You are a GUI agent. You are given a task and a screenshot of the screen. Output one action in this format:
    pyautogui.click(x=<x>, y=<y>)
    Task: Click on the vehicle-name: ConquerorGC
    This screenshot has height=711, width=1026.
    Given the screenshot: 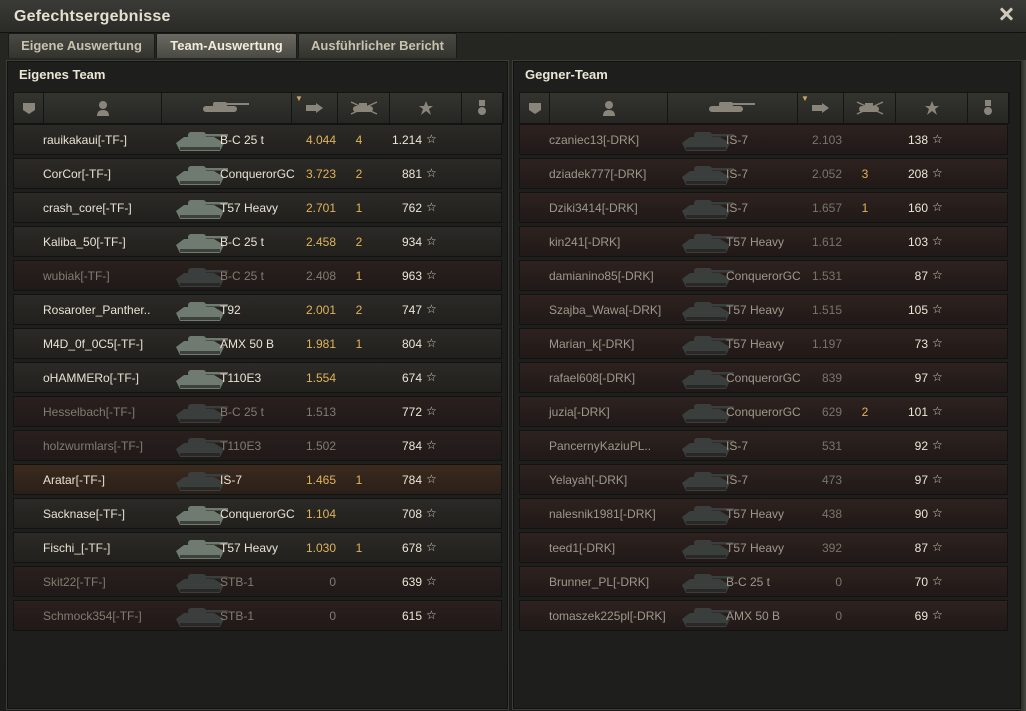 What is the action you would take?
    pyautogui.click(x=257, y=514)
    